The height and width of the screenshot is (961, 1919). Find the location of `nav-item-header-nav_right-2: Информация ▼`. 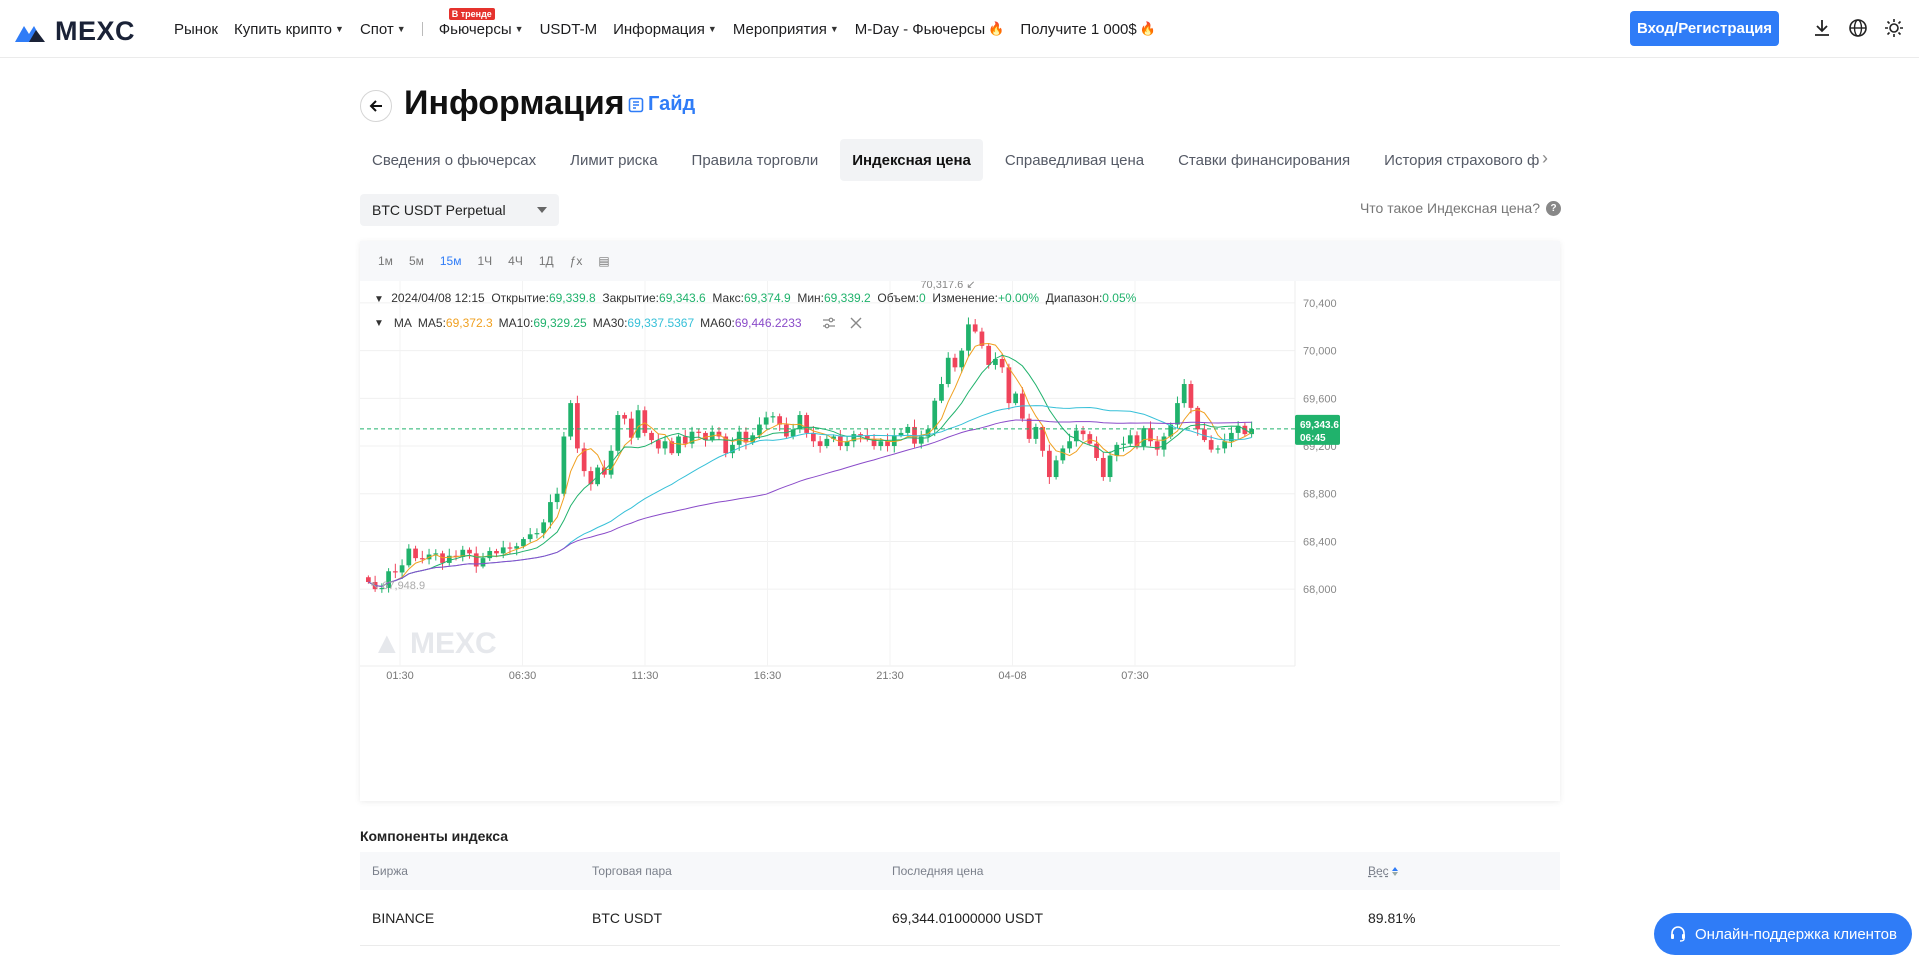

nav-item-header-nav_right-2: Информация ▼ is located at coordinates (665, 29).